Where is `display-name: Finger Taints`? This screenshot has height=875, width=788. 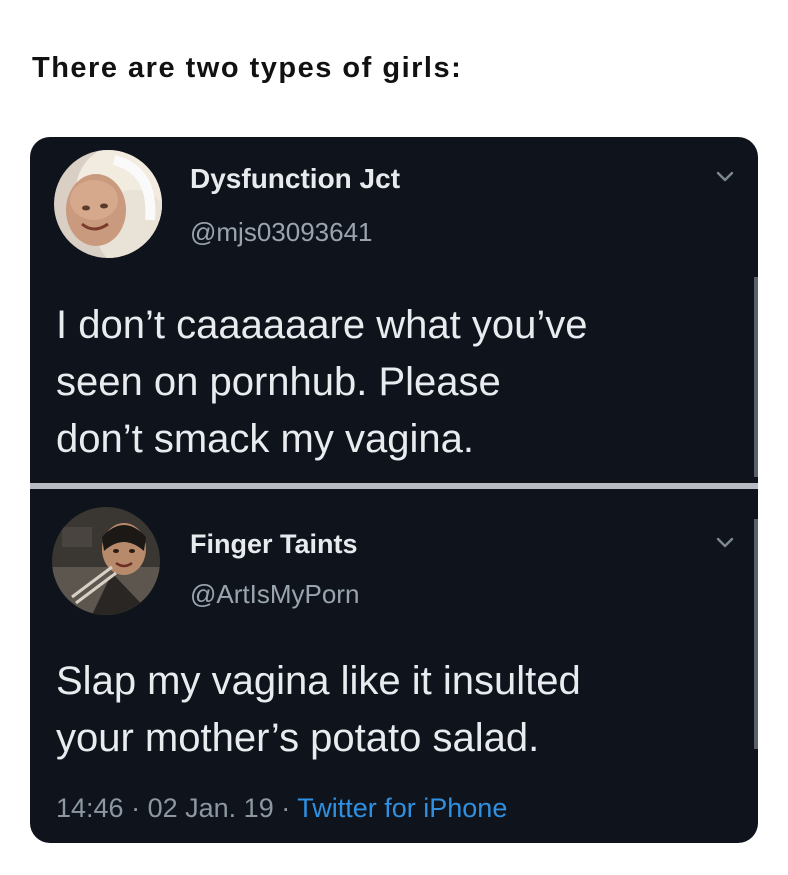 display-name: Finger Taints is located at coordinates (274, 544).